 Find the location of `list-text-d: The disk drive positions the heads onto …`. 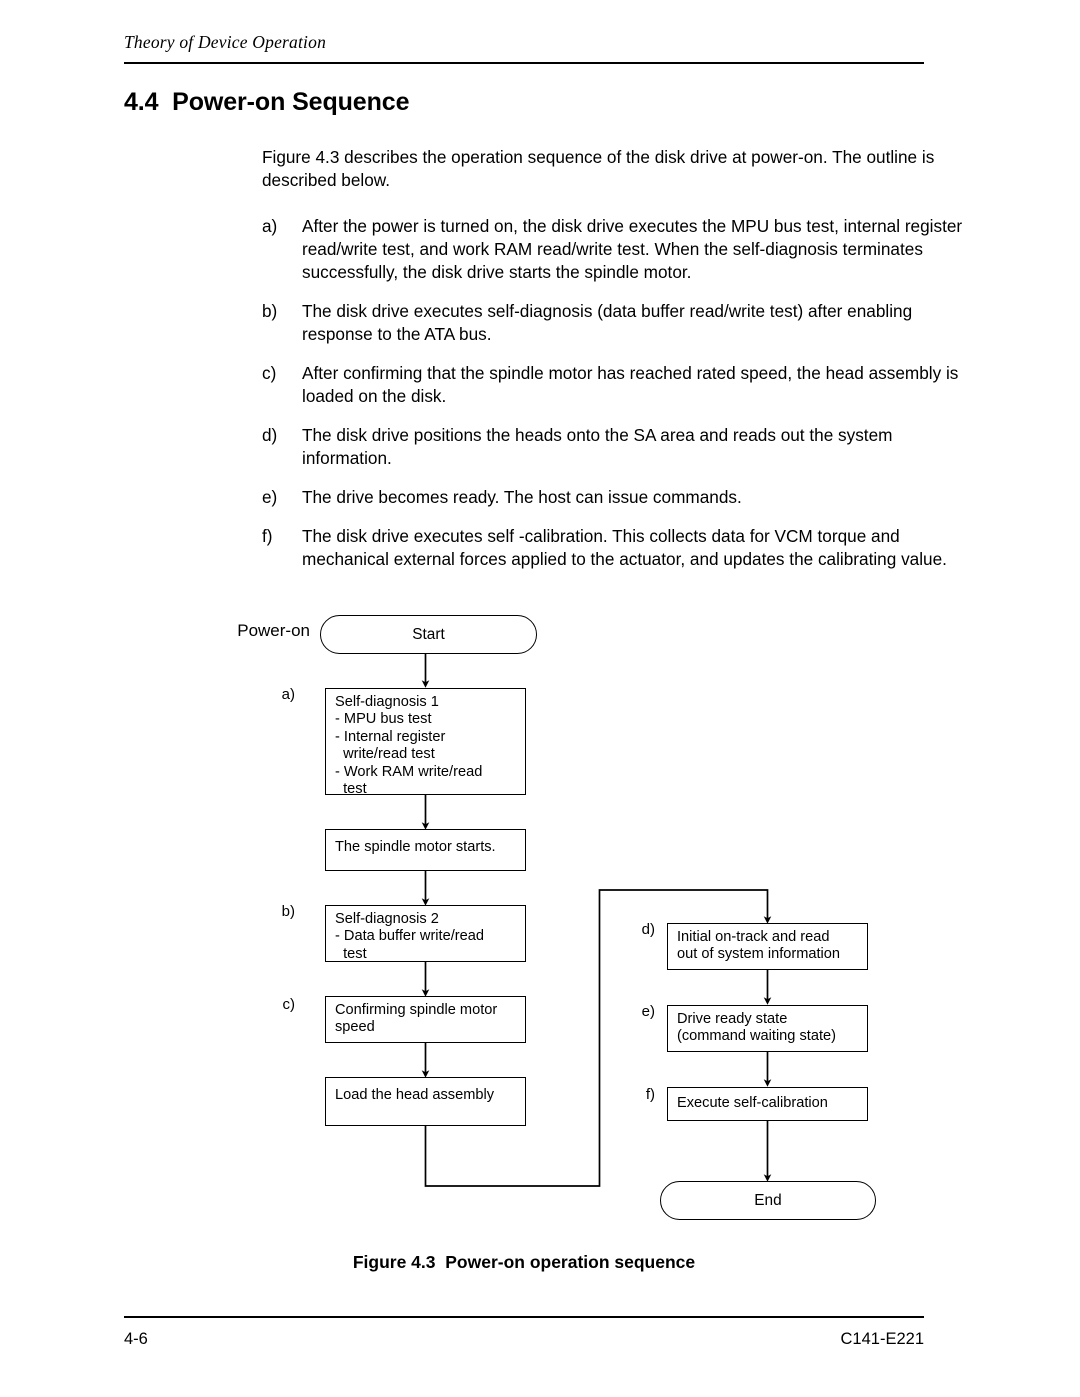

list-text-d: The disk drive positions the heads onto … is located at coordinates (597, 447).